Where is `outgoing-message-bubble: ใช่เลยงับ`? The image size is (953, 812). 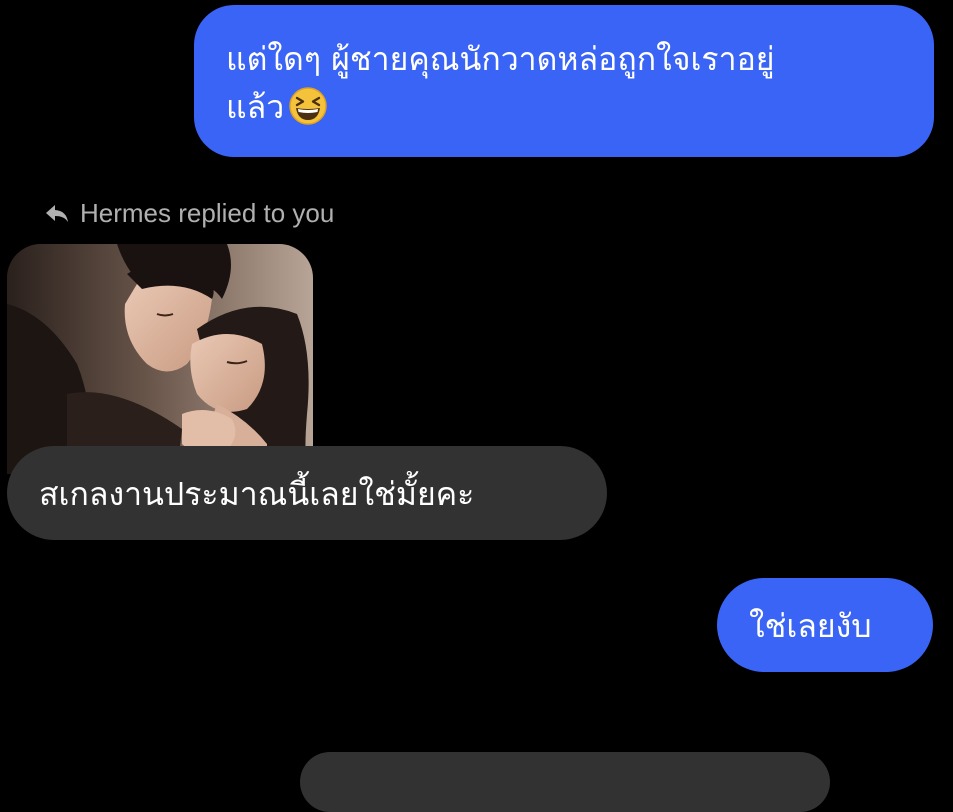
outgoing-message-bubble: ใช่เลยงับ is located at coordinates (825, 625).